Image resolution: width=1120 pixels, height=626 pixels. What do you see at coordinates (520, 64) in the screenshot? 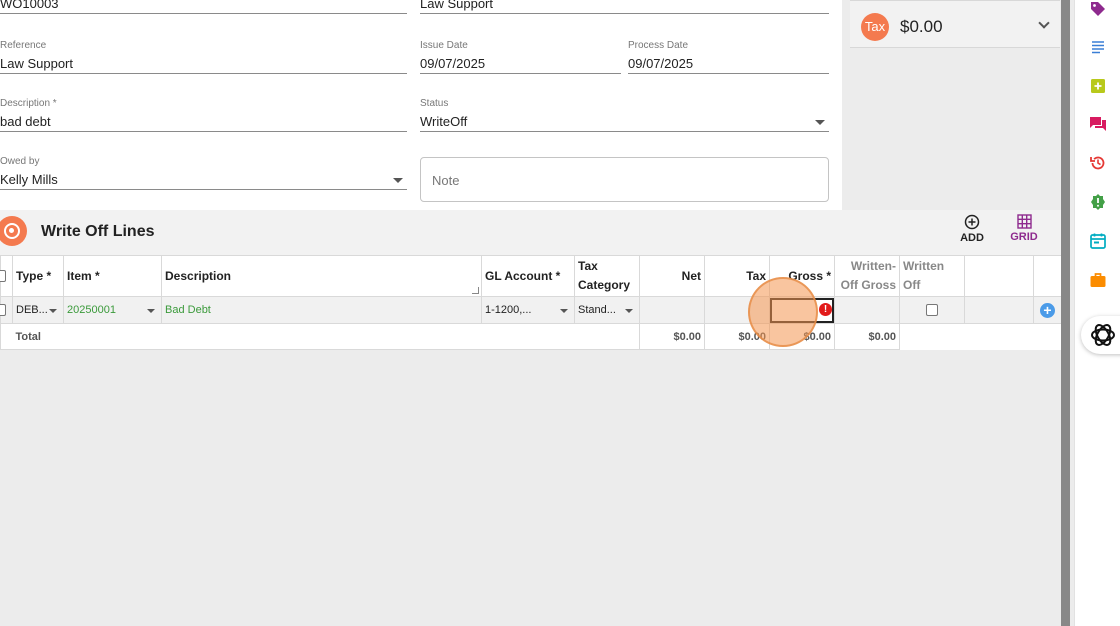
I see `issue-date-value: 09/07/2025` at bounding box center [520, 64].